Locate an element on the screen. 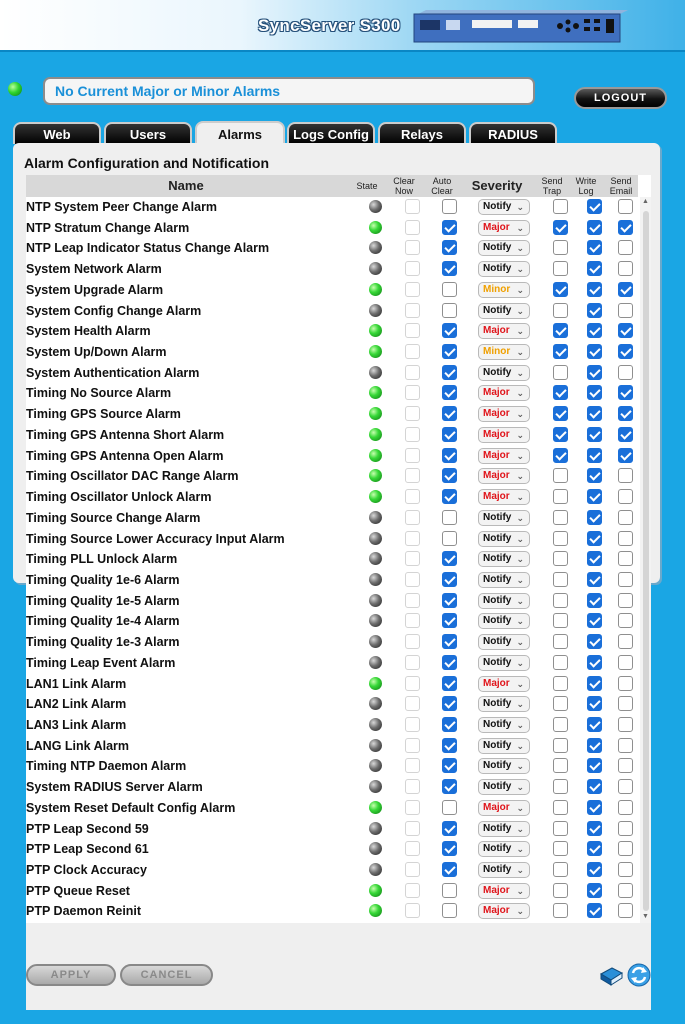 The width and height of the screenshot is (685, 1024). tab-logs-config: Logs Config is located at coordinates (331, 133).